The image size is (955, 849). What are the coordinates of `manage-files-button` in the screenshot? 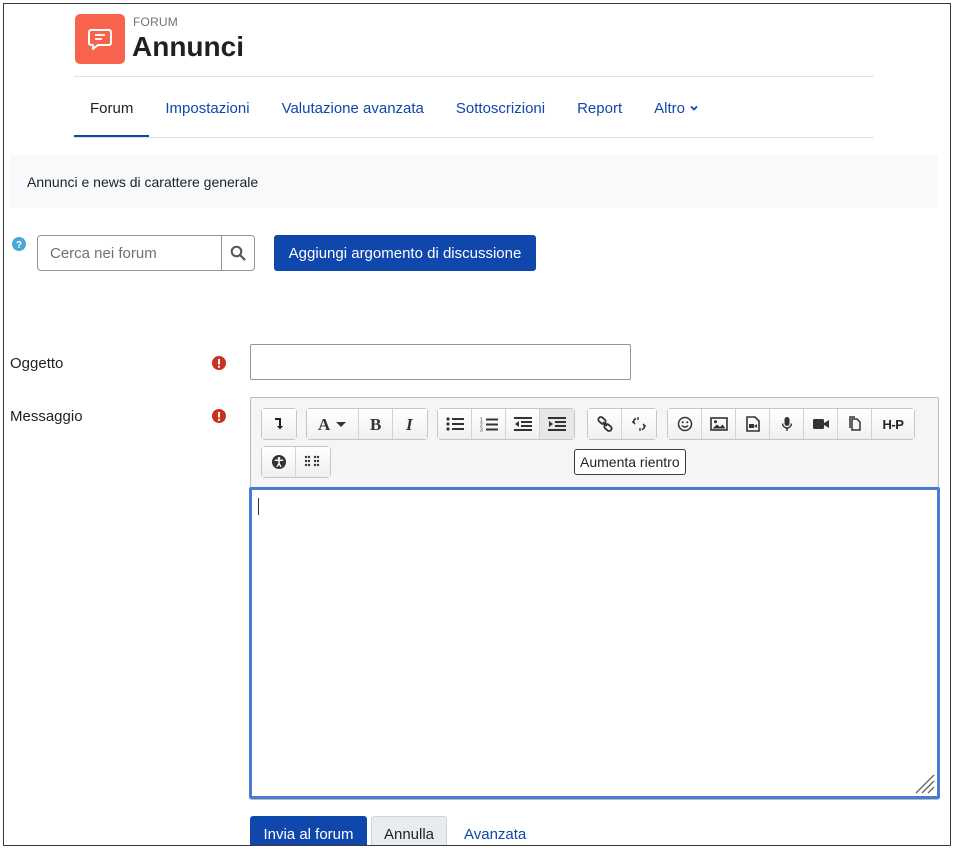 It's located at (855, 424).